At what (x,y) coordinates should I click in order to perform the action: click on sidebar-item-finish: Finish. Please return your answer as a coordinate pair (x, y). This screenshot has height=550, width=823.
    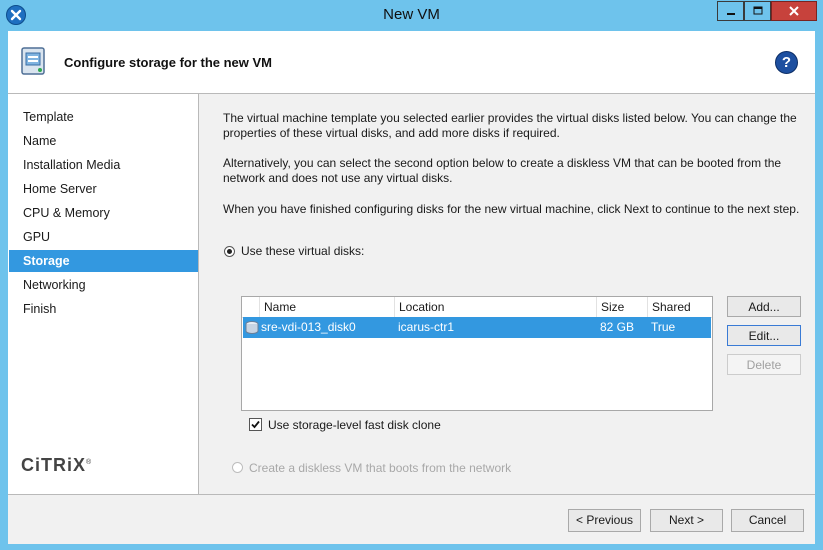
    Looking at the image, I should click on (103, 309).